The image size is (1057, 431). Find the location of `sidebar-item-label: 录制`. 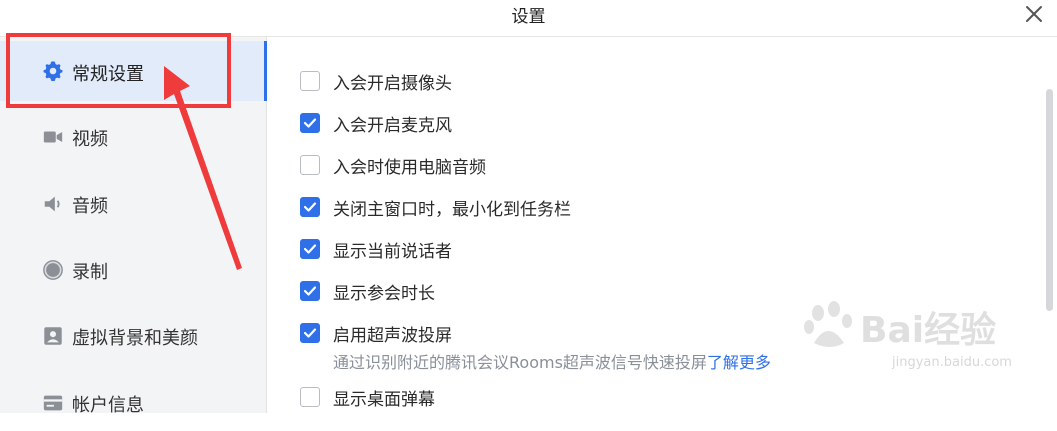

sidebar-item-label: 录制 is located at coordinates (90, 272).